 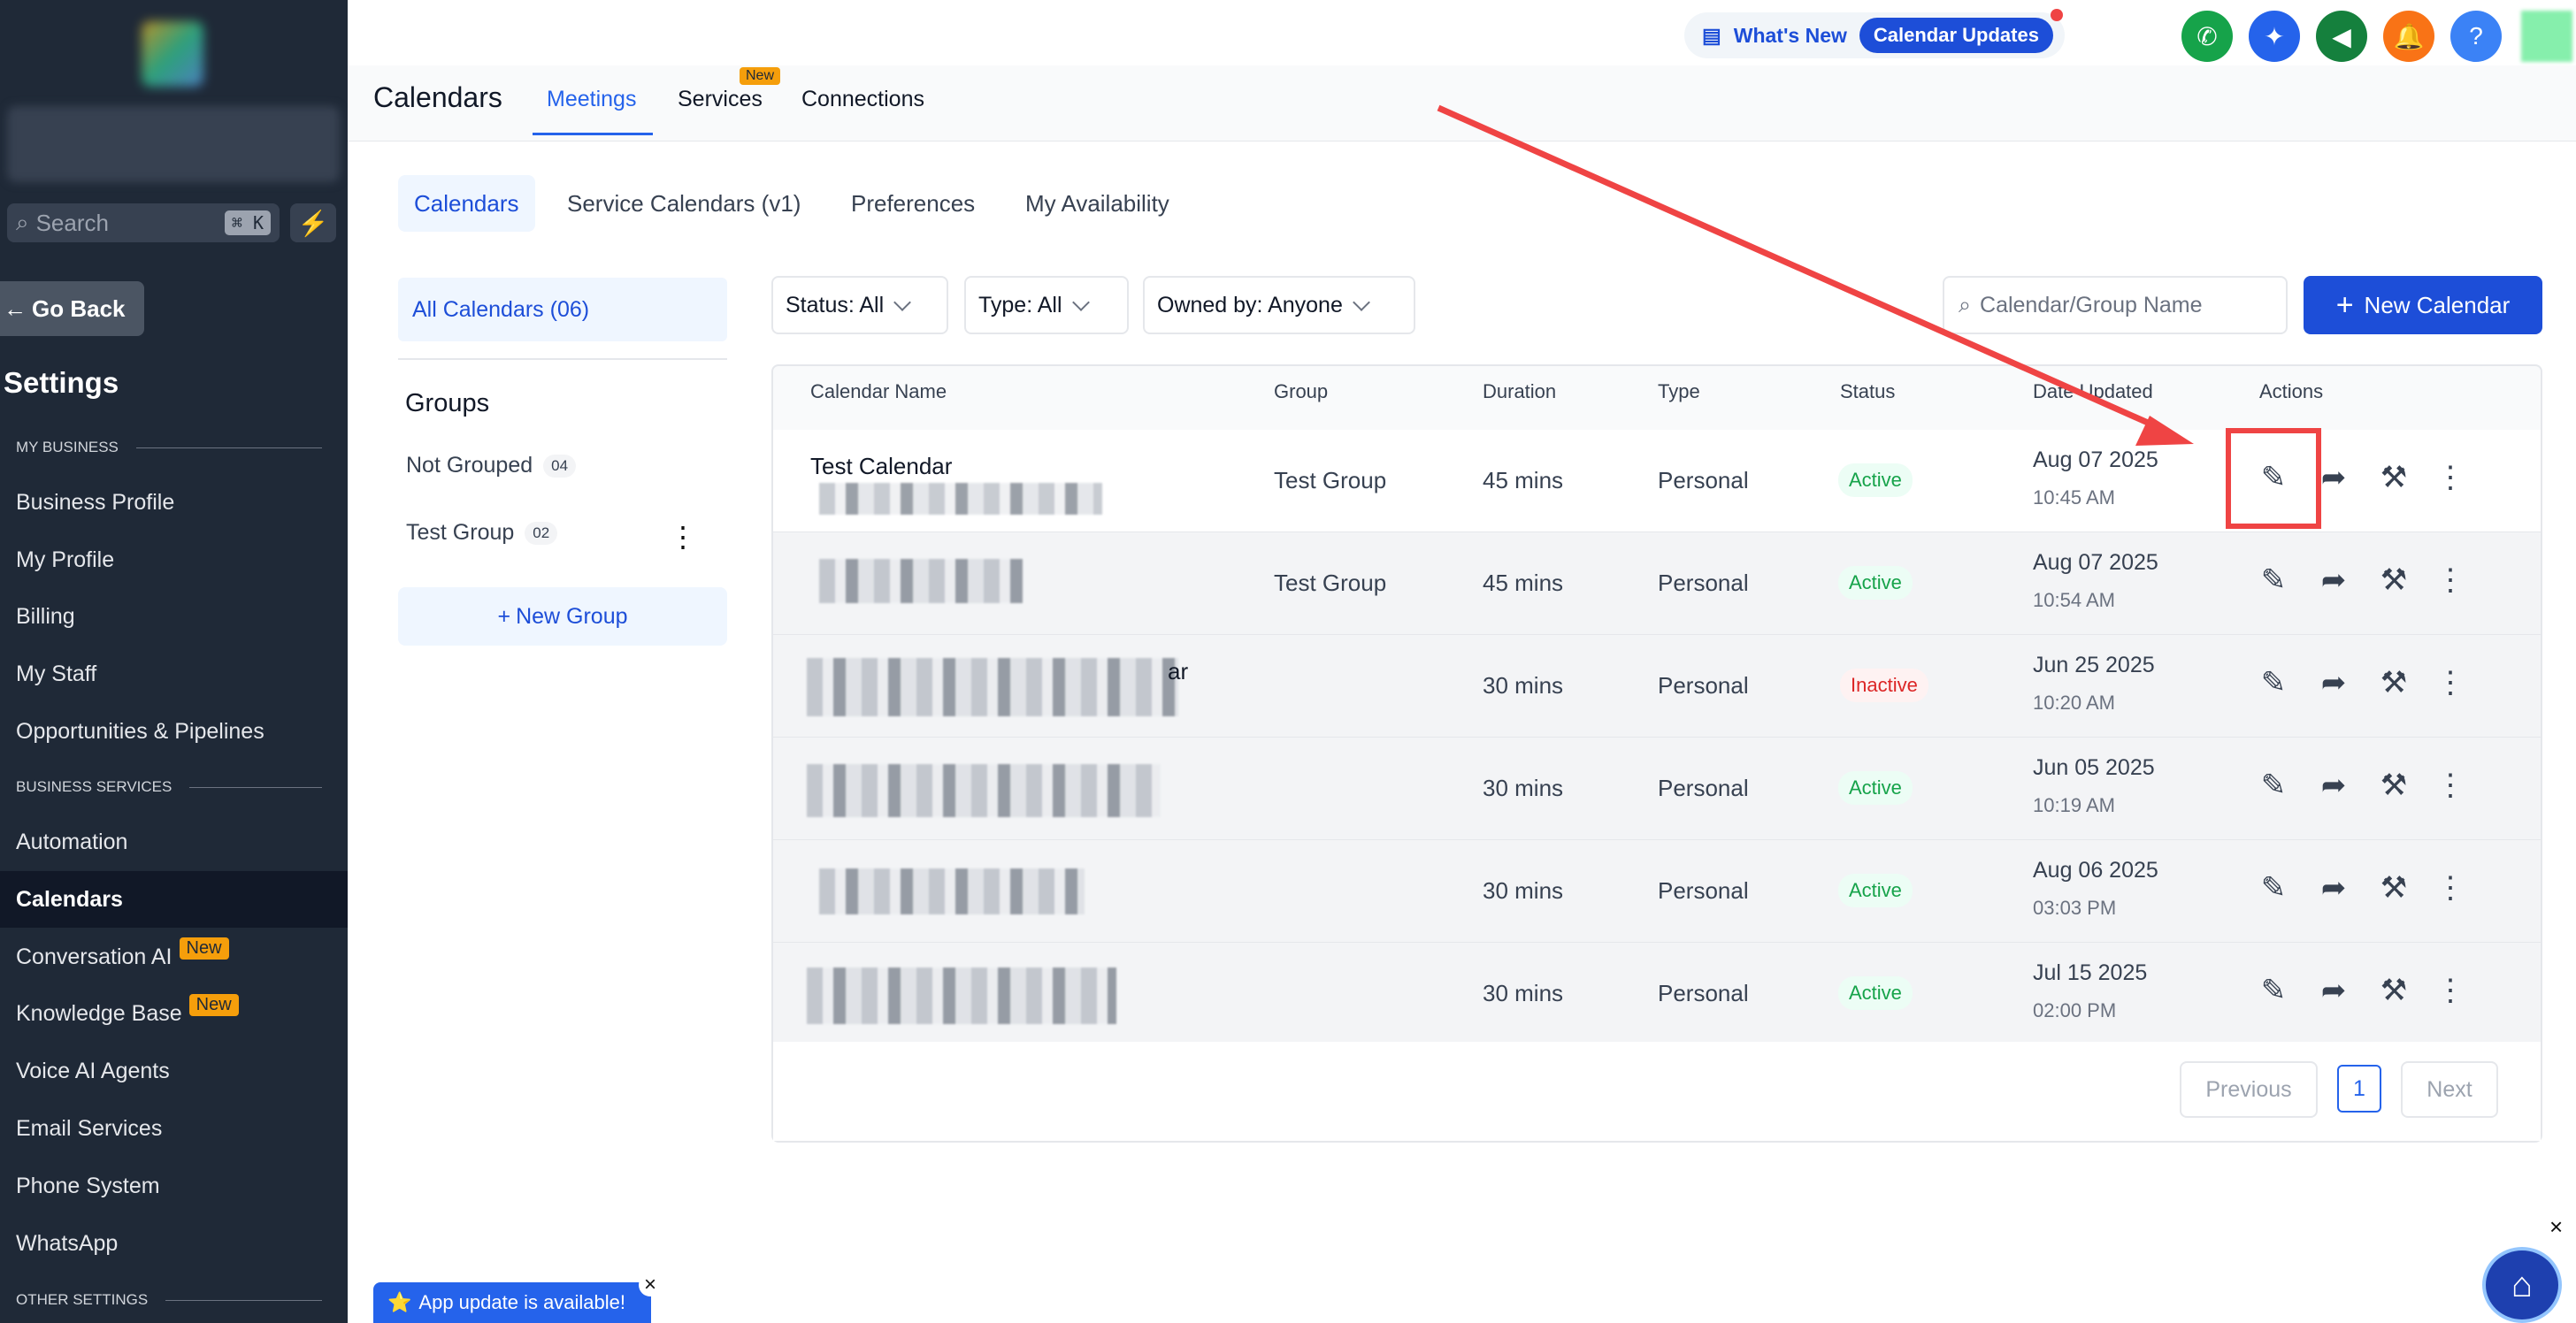 What do you see at coordinates (174, 674) in the screenshot?
I see `sidebar-item-my-staff: My Staff` at bounding box center [174, 674].